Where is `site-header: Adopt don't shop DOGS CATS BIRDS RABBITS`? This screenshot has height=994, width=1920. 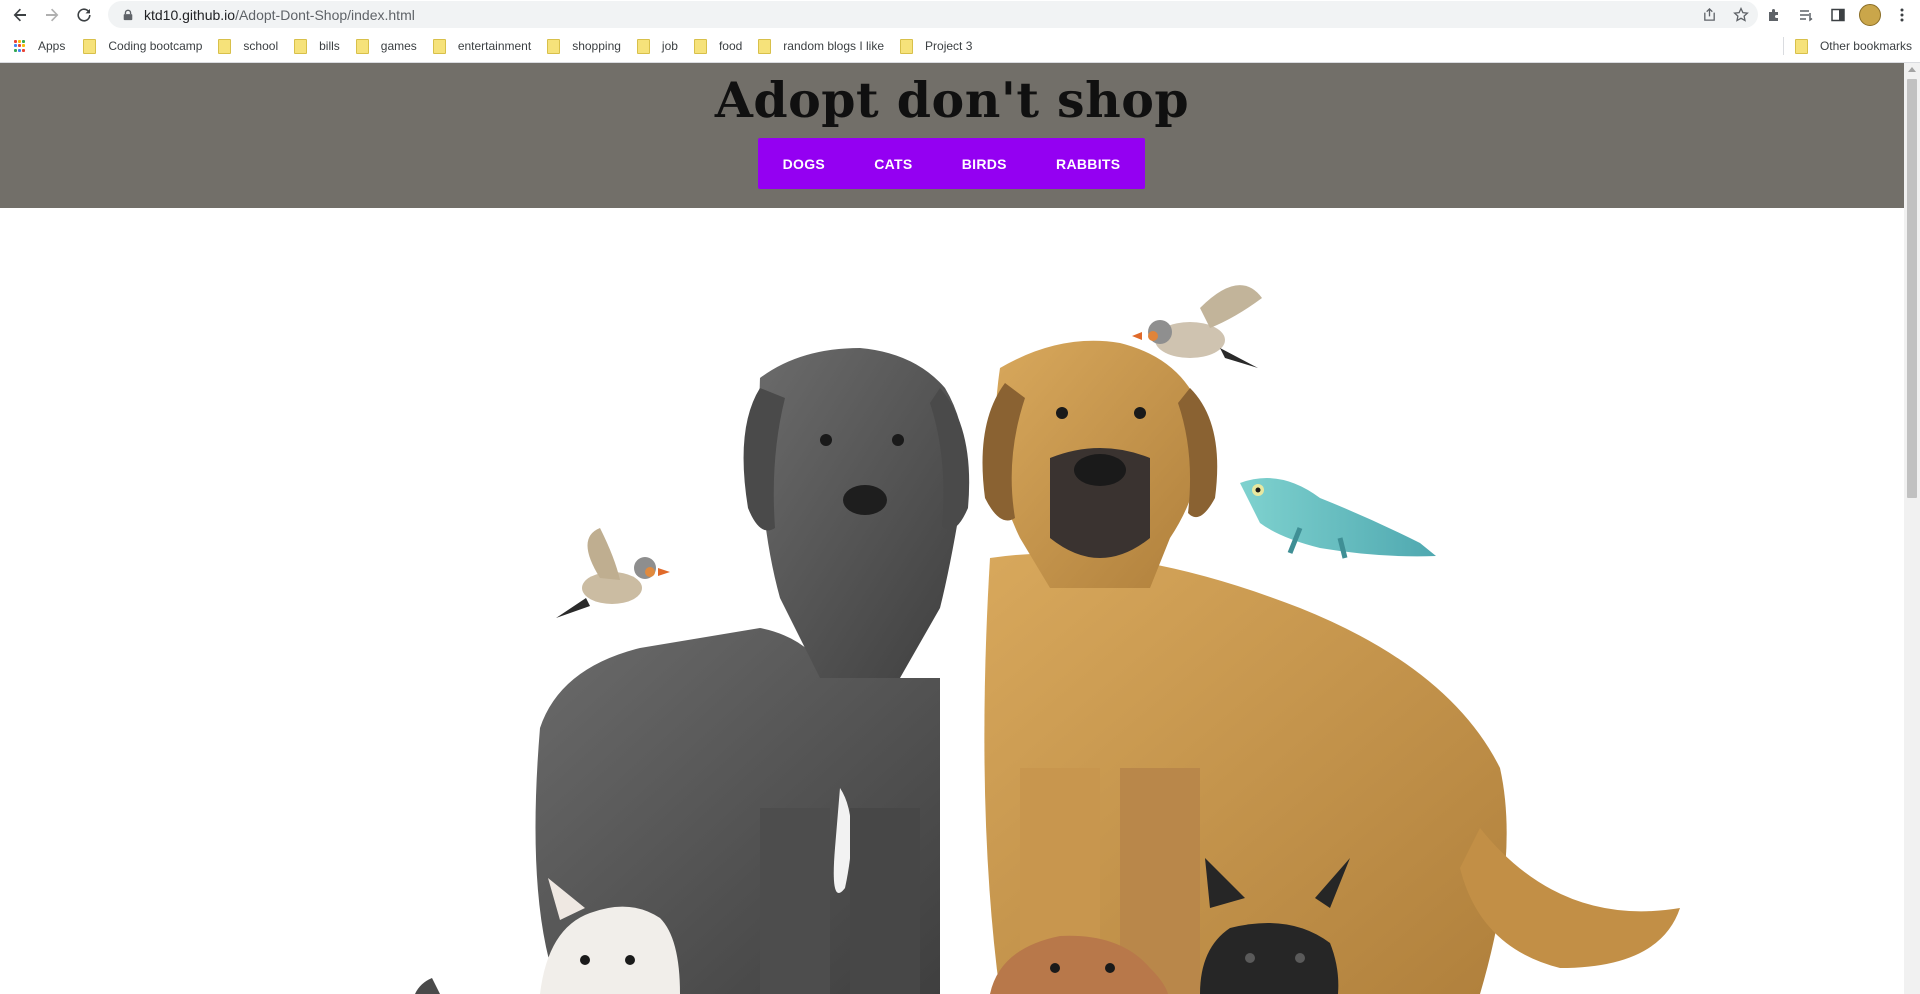
site-header: Adopt don't shop DOGS CATS BIRDS RABBITS is located at coordinates (952, 135).